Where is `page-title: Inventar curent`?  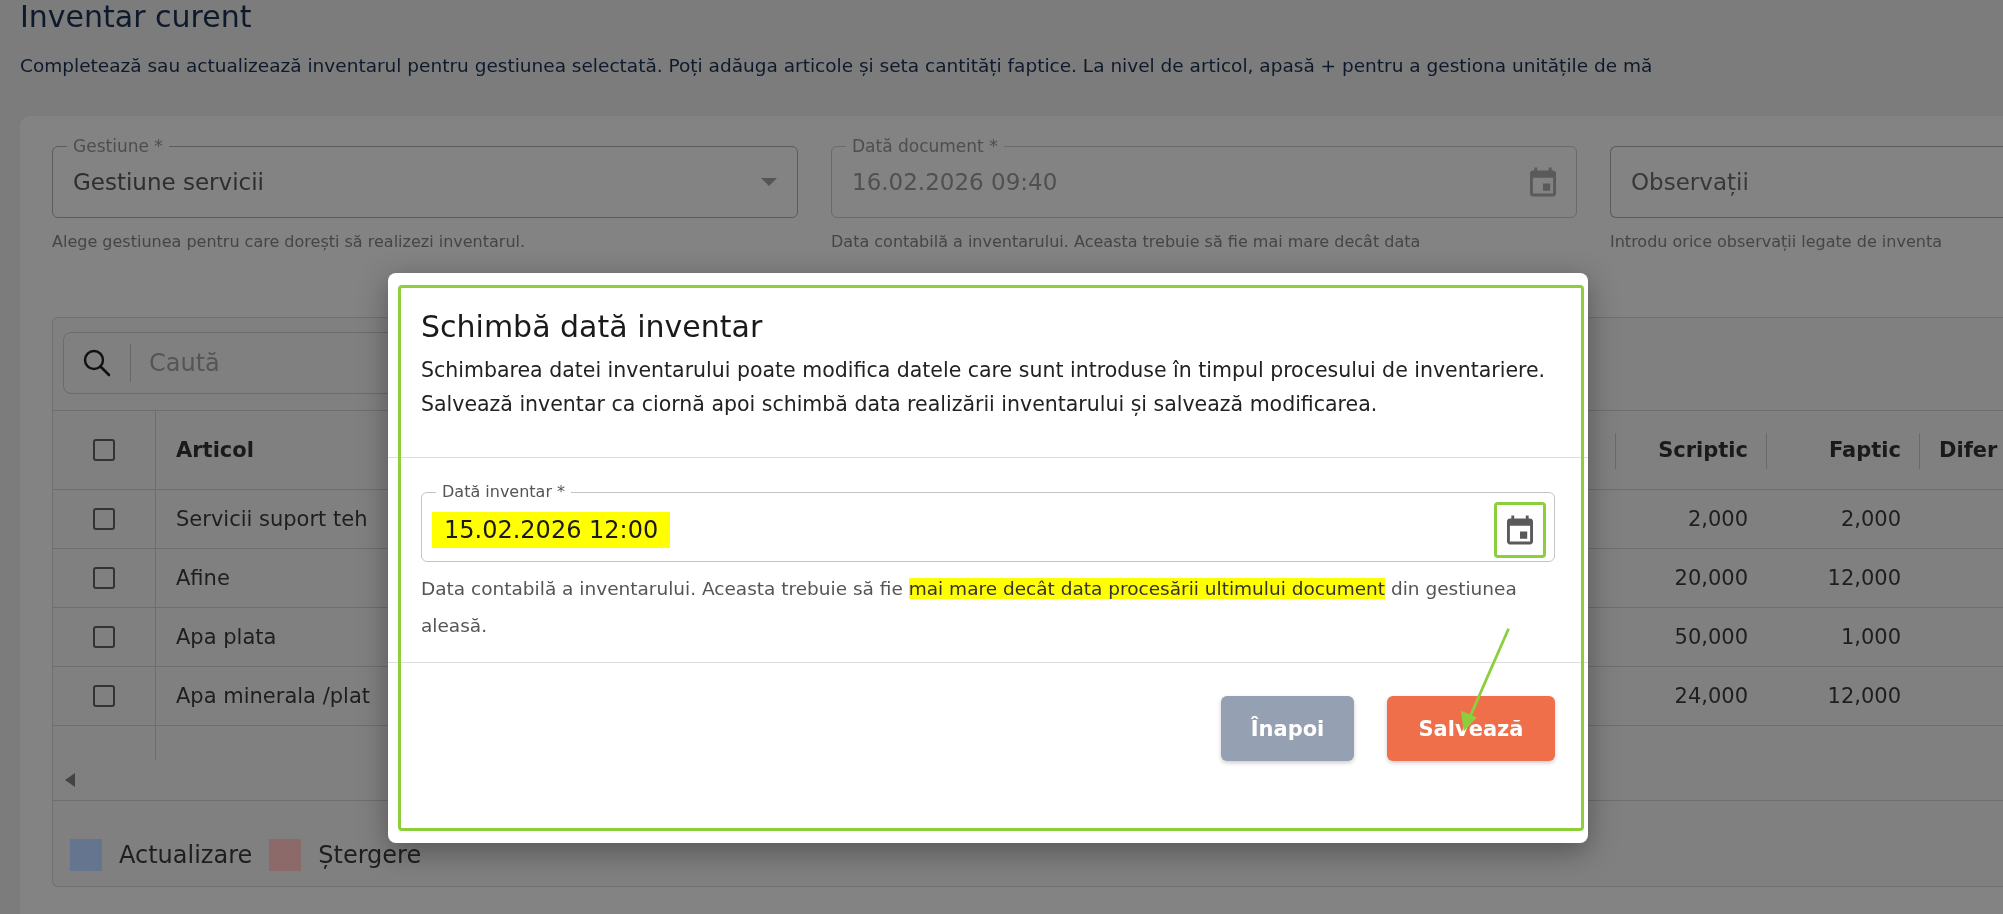 page-title: Inventar curent is located at coordinates (136, 17).